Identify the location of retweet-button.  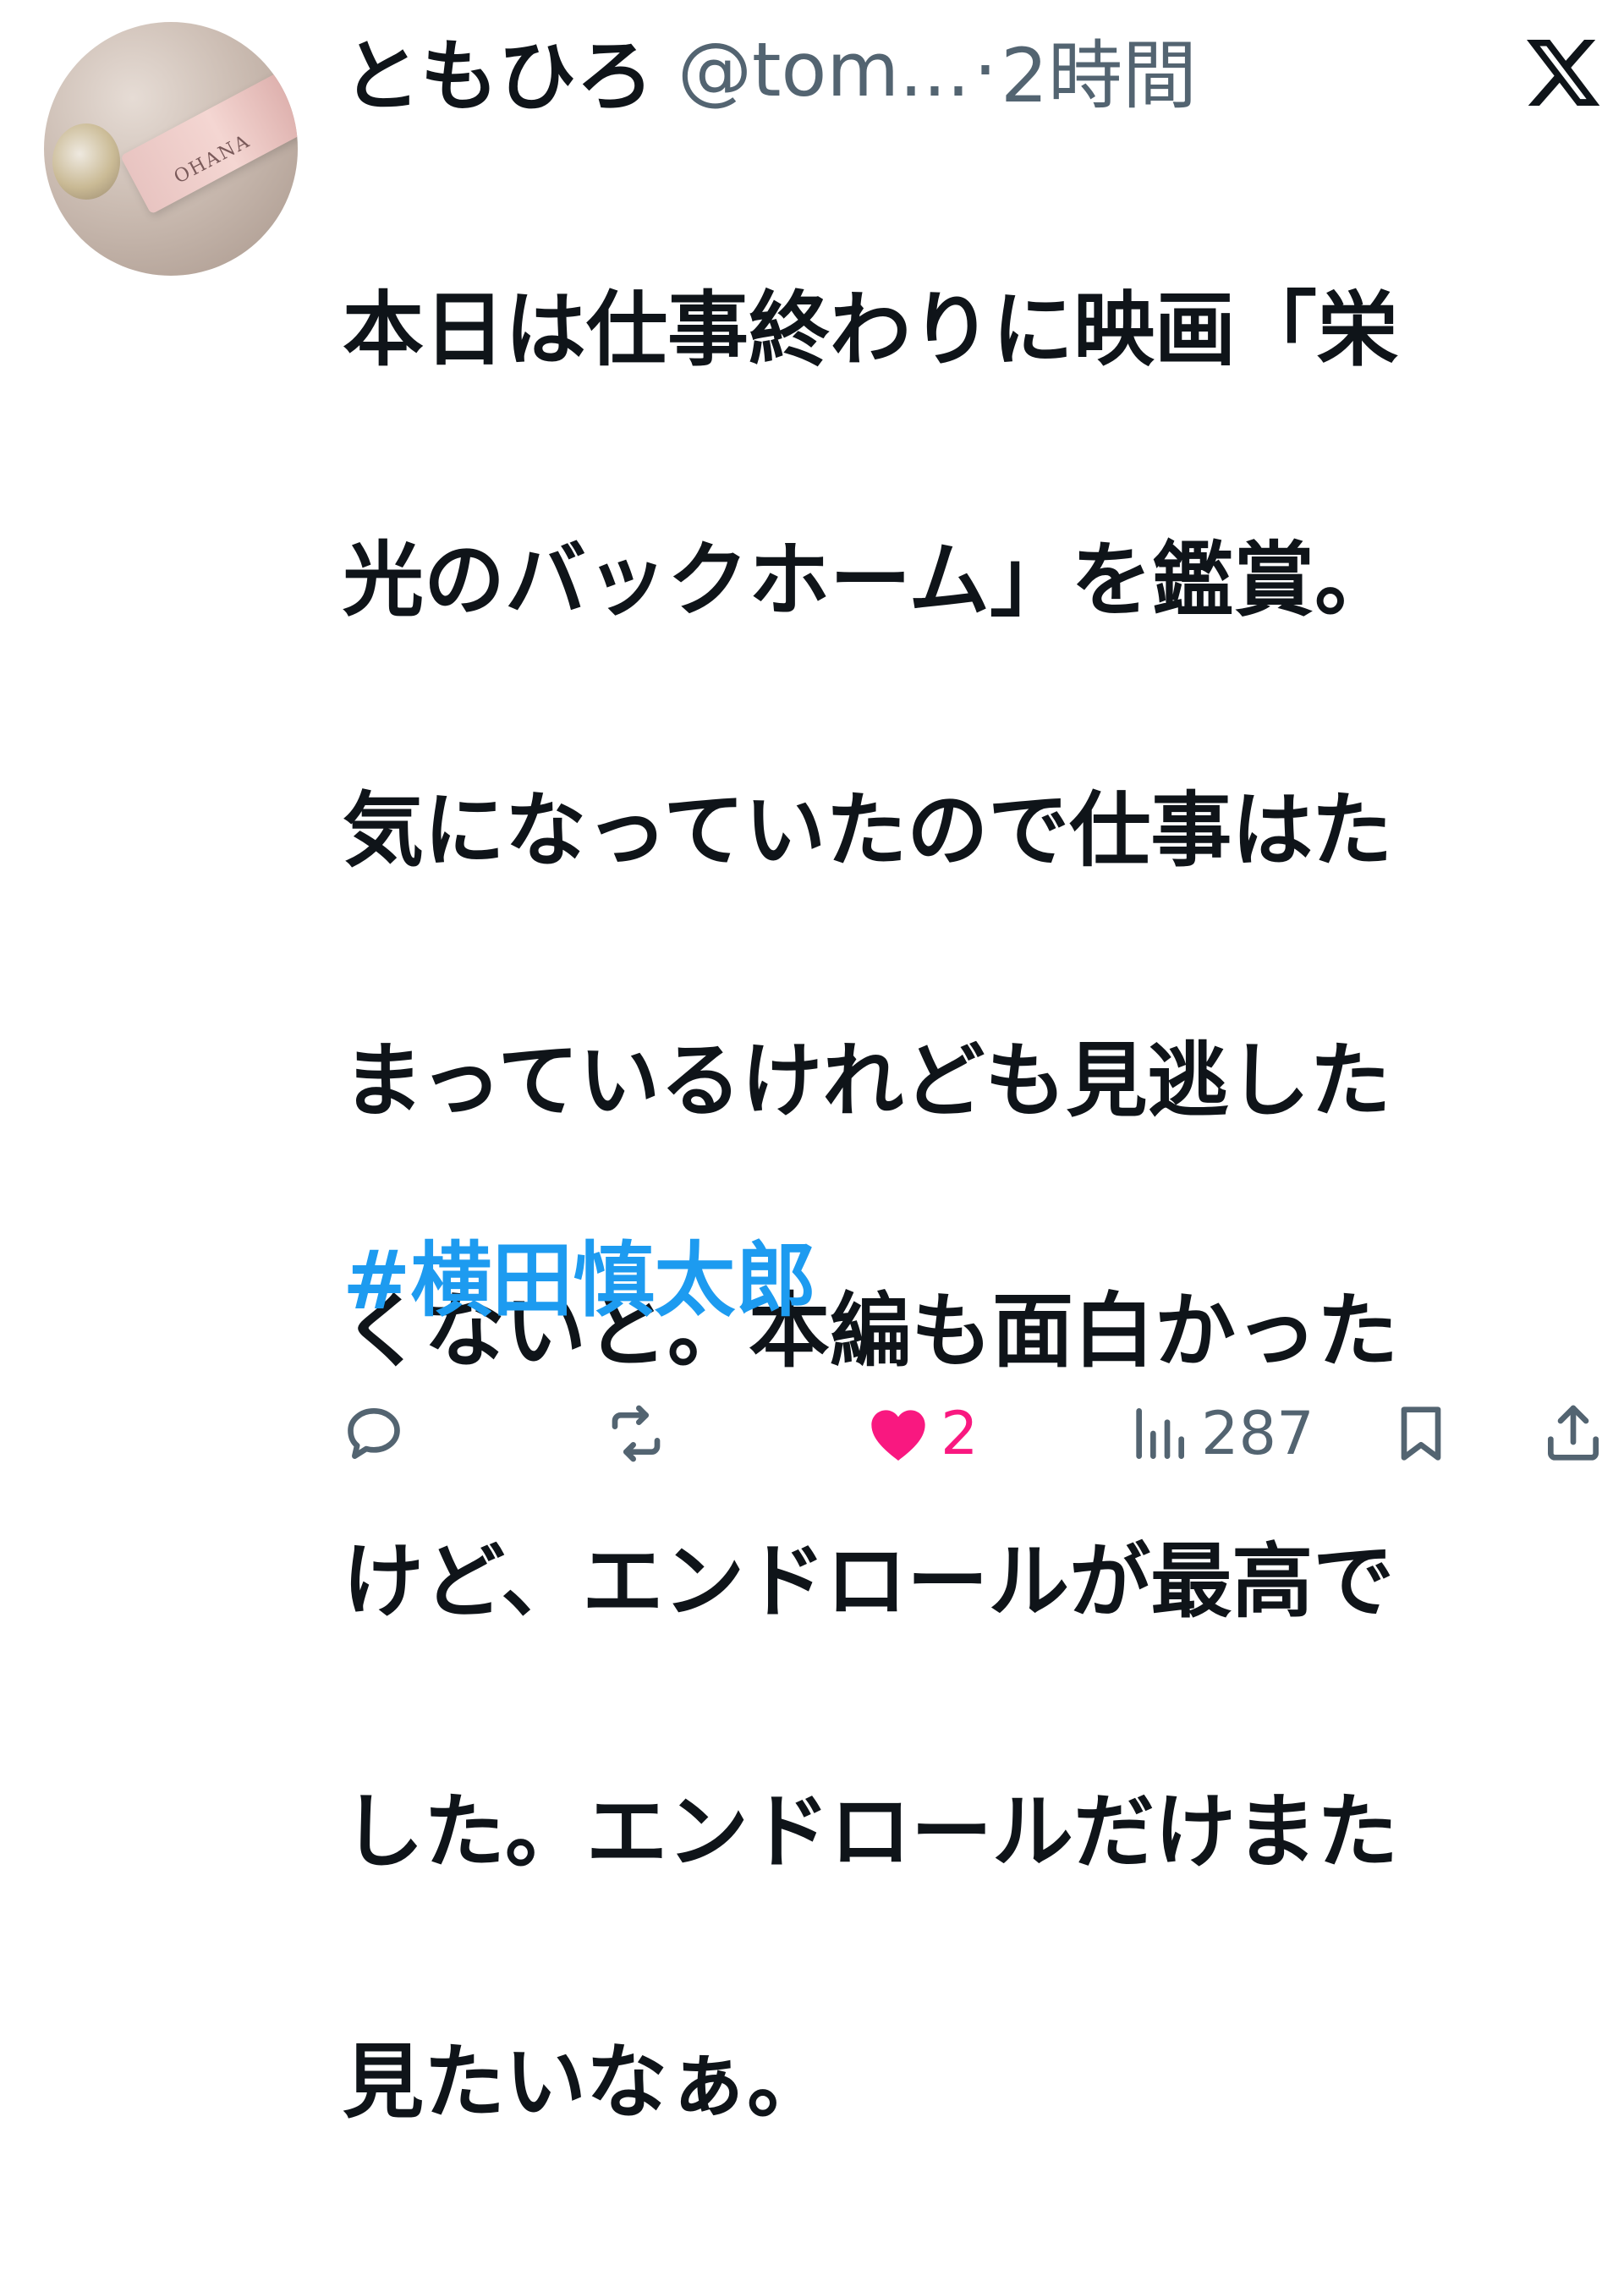
(640, 1434).